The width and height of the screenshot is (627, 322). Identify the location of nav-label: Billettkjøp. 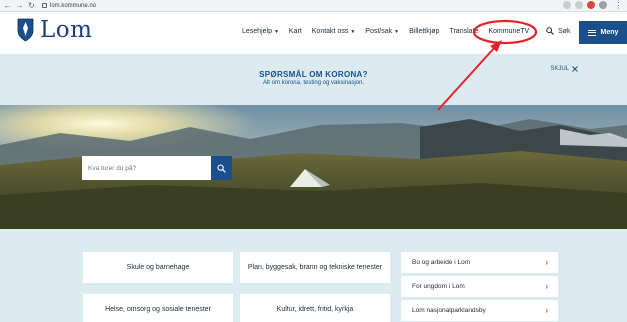
(424, 31).